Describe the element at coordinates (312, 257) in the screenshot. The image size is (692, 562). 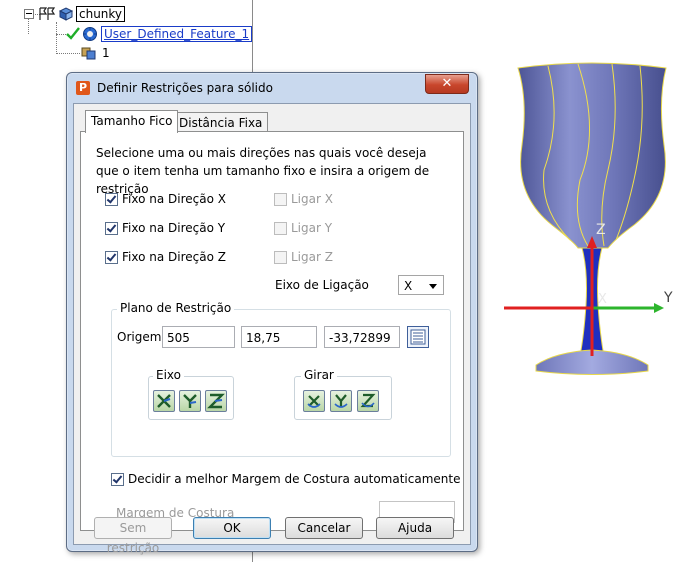
I see `link-z-label: Ligar Z` at that location.